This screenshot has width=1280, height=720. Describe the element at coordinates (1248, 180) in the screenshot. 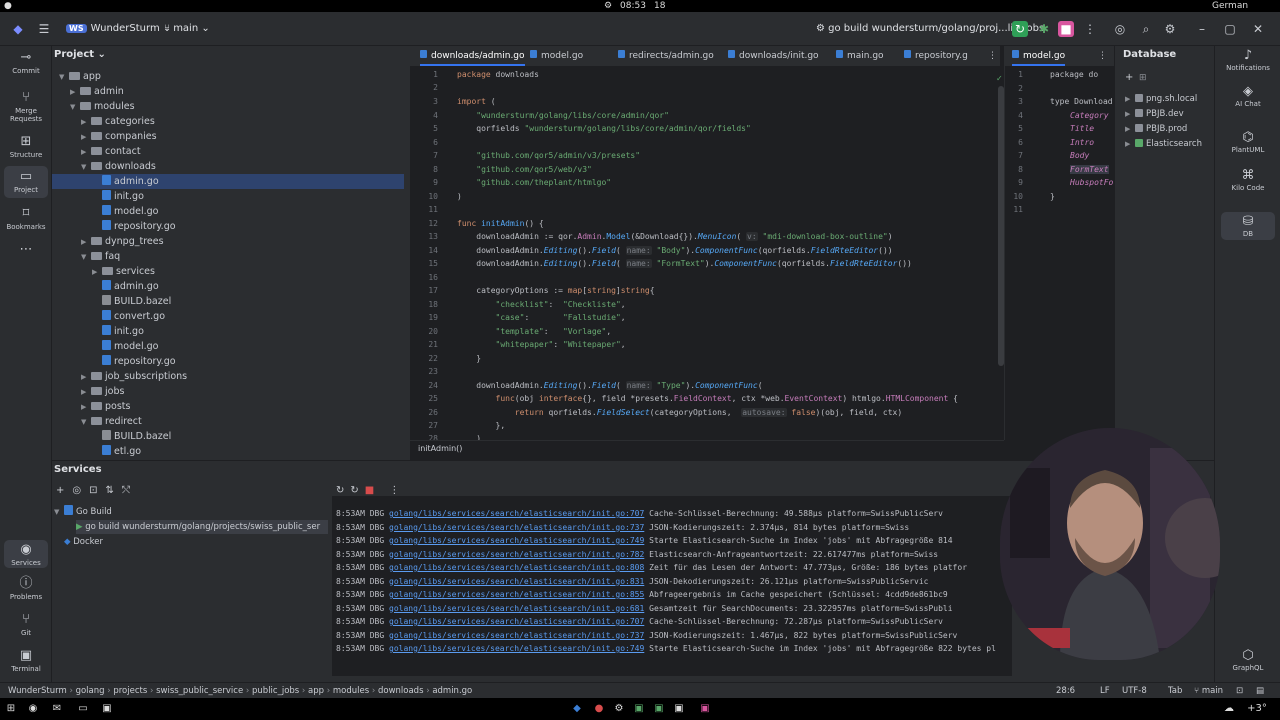

I see `kilo-code-tool: ⌘ Kilo Code` at that location.